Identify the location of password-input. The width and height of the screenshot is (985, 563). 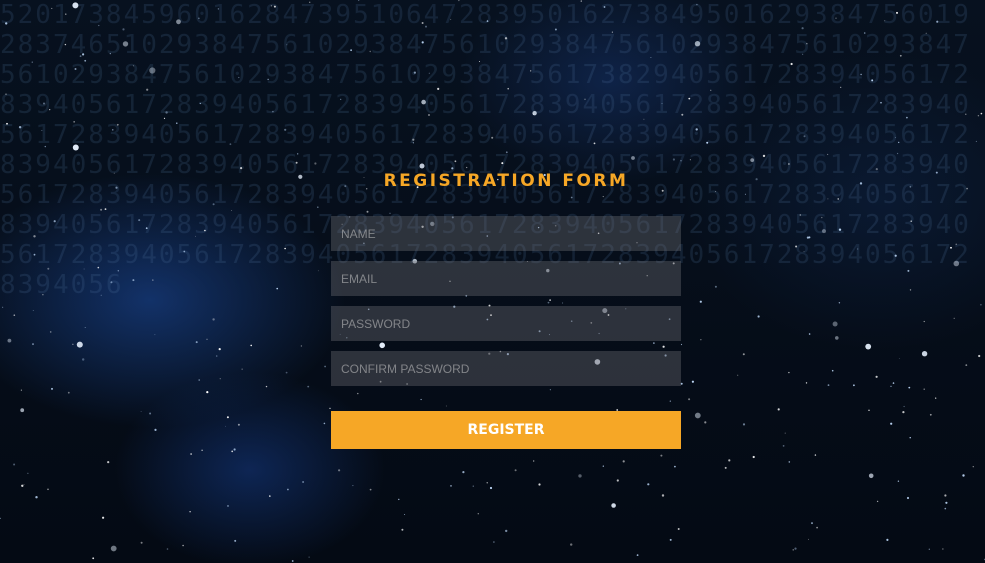
(506, 323).